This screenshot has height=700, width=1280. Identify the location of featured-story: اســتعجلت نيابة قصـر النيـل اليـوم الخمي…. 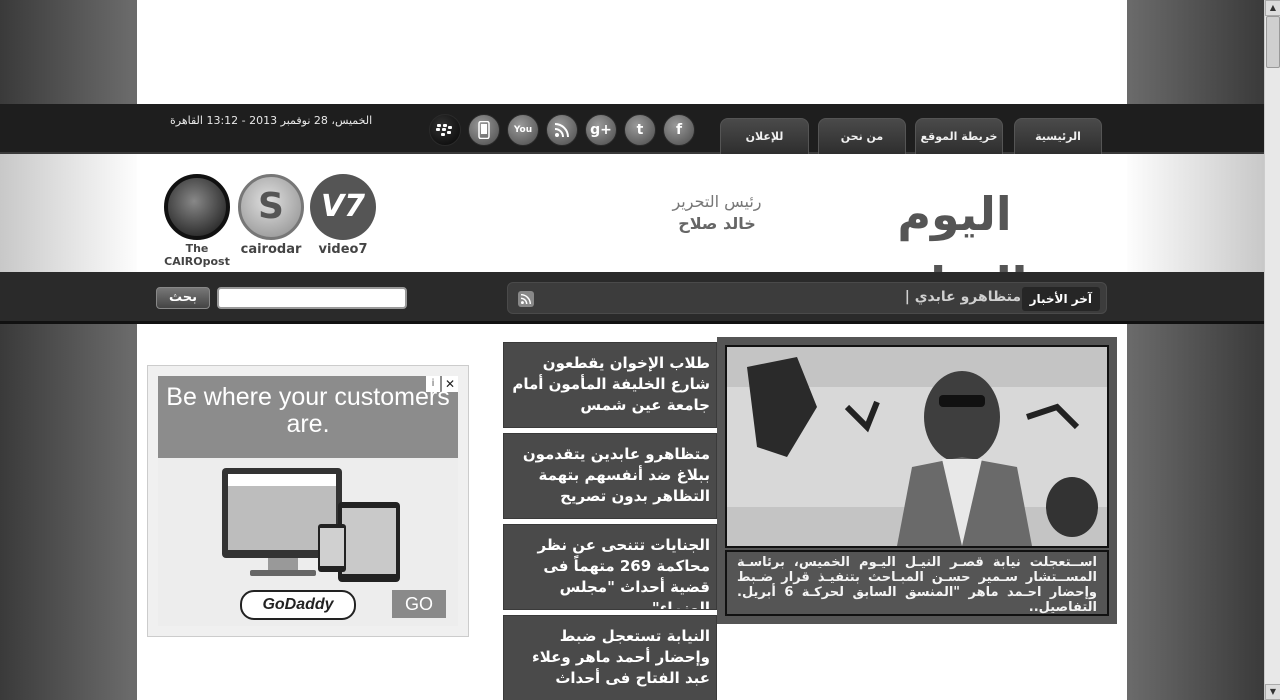
(917, 480).